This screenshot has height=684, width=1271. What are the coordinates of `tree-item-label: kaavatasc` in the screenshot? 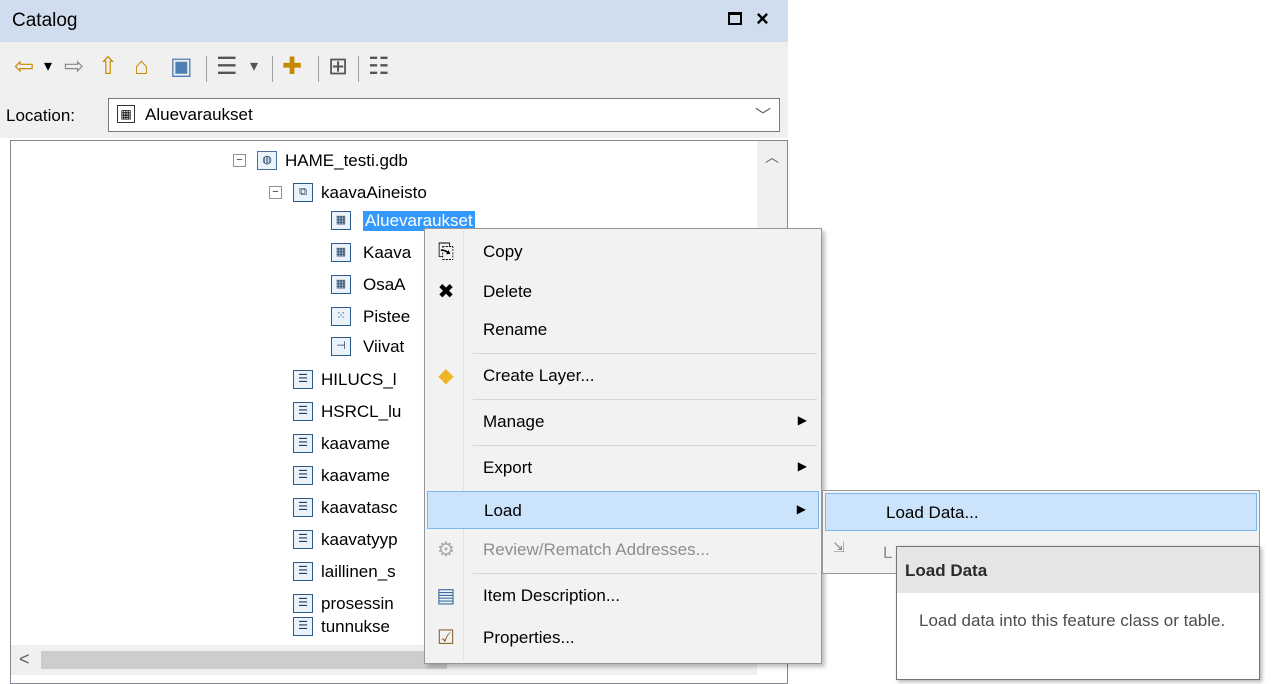 It's located at (359, 508).